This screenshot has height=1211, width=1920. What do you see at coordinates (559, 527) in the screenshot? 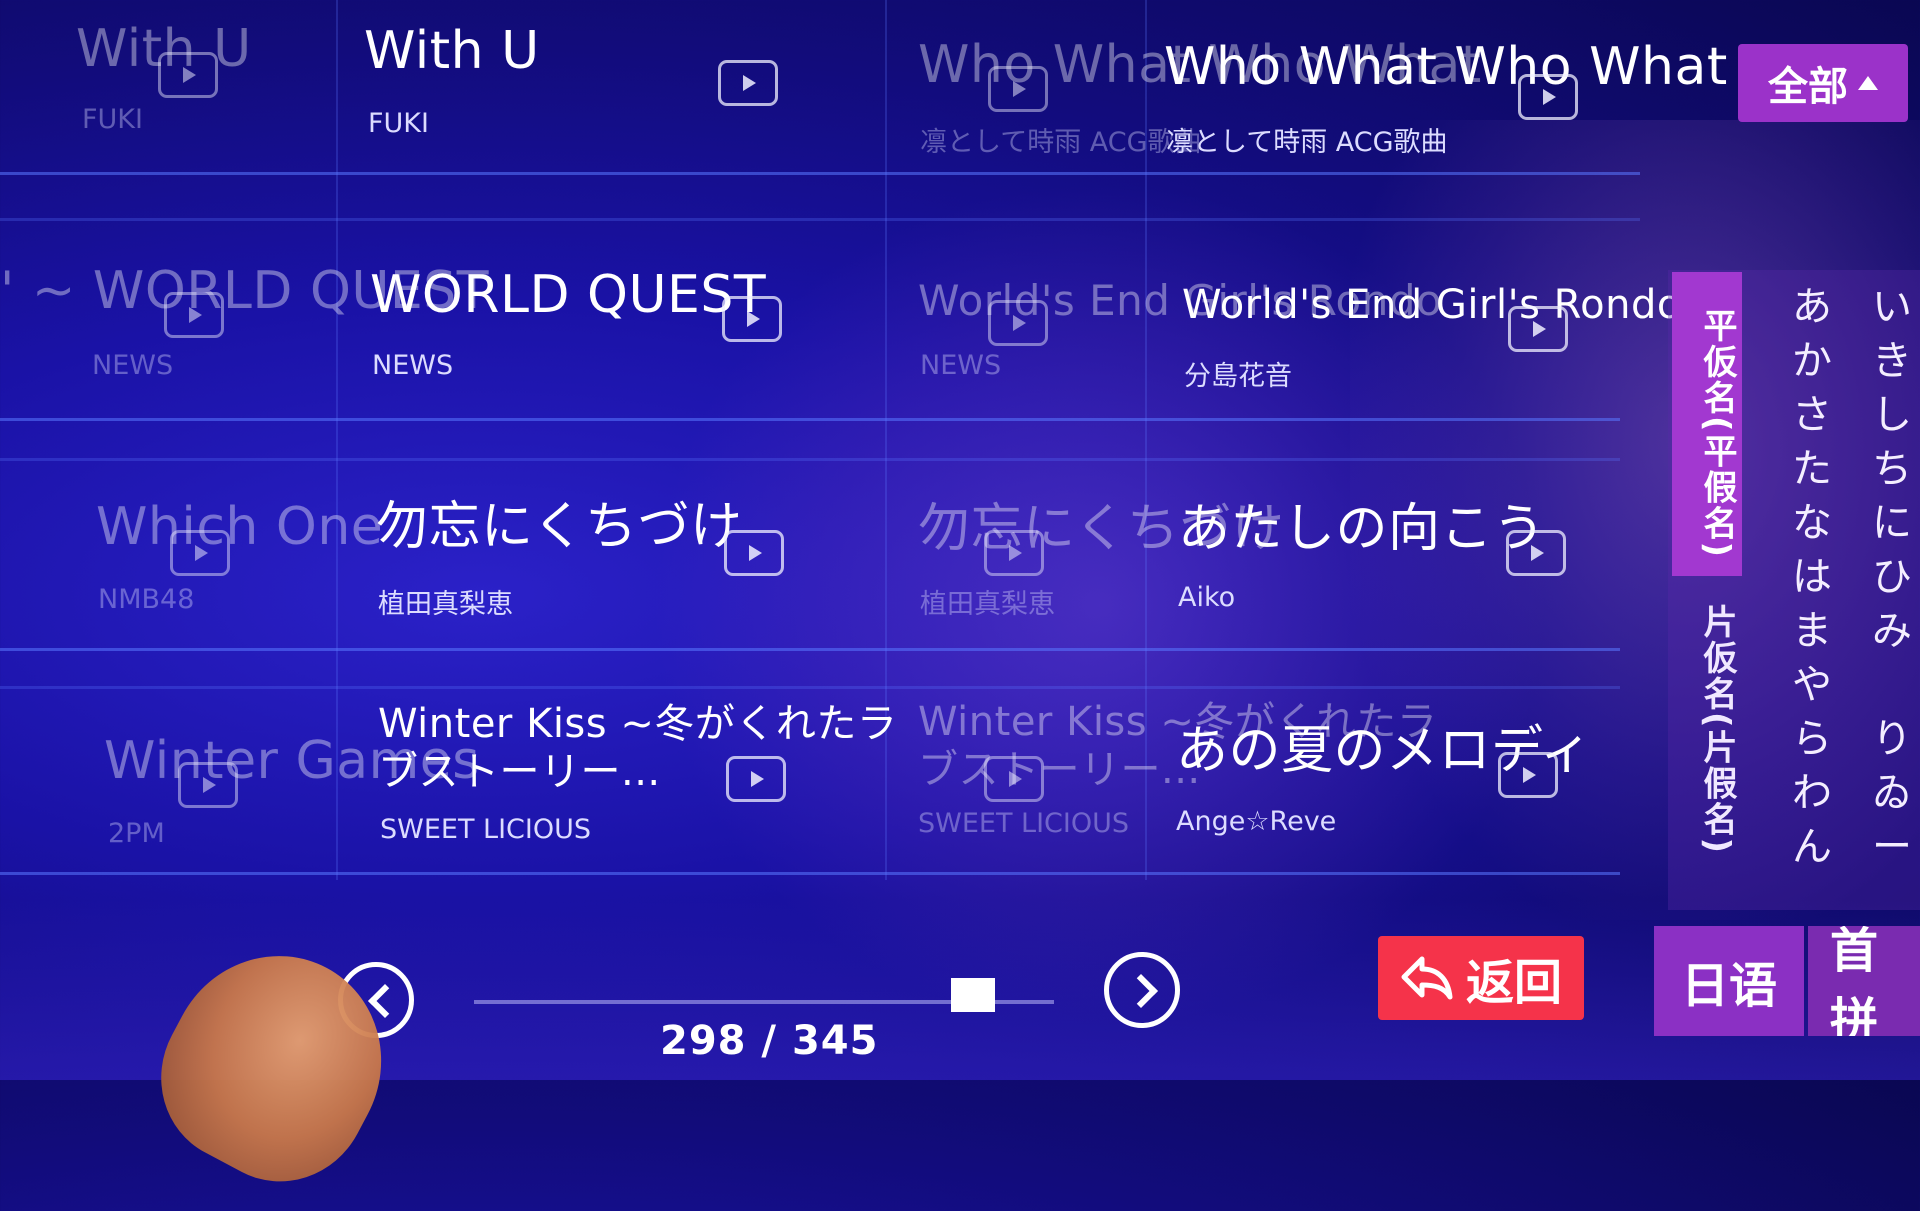
I see `song-title: 勿忘にくちづけ` at bounding box center [559, 527].